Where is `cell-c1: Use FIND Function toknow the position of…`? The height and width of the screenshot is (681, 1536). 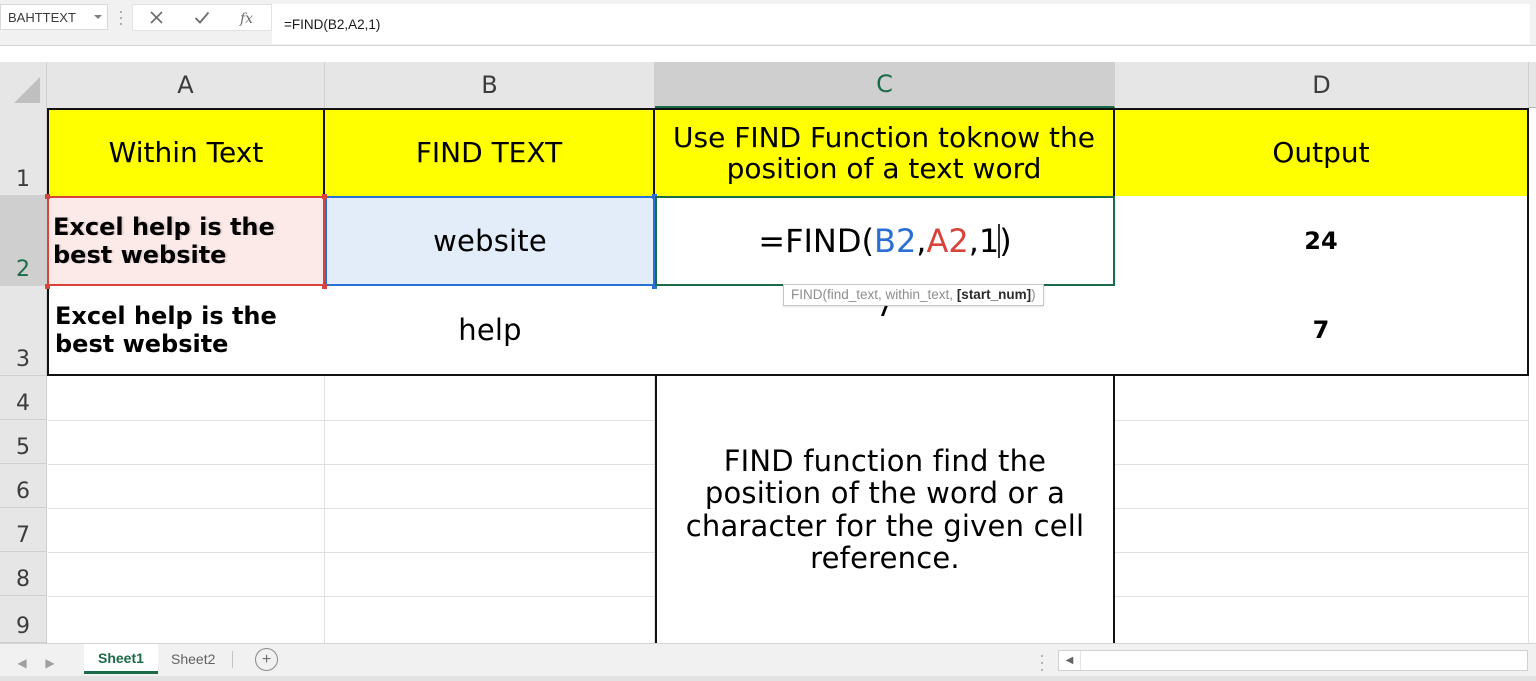 cell-c1: Use FIND Function toknow the position of… is located at coordinates (885, 152).